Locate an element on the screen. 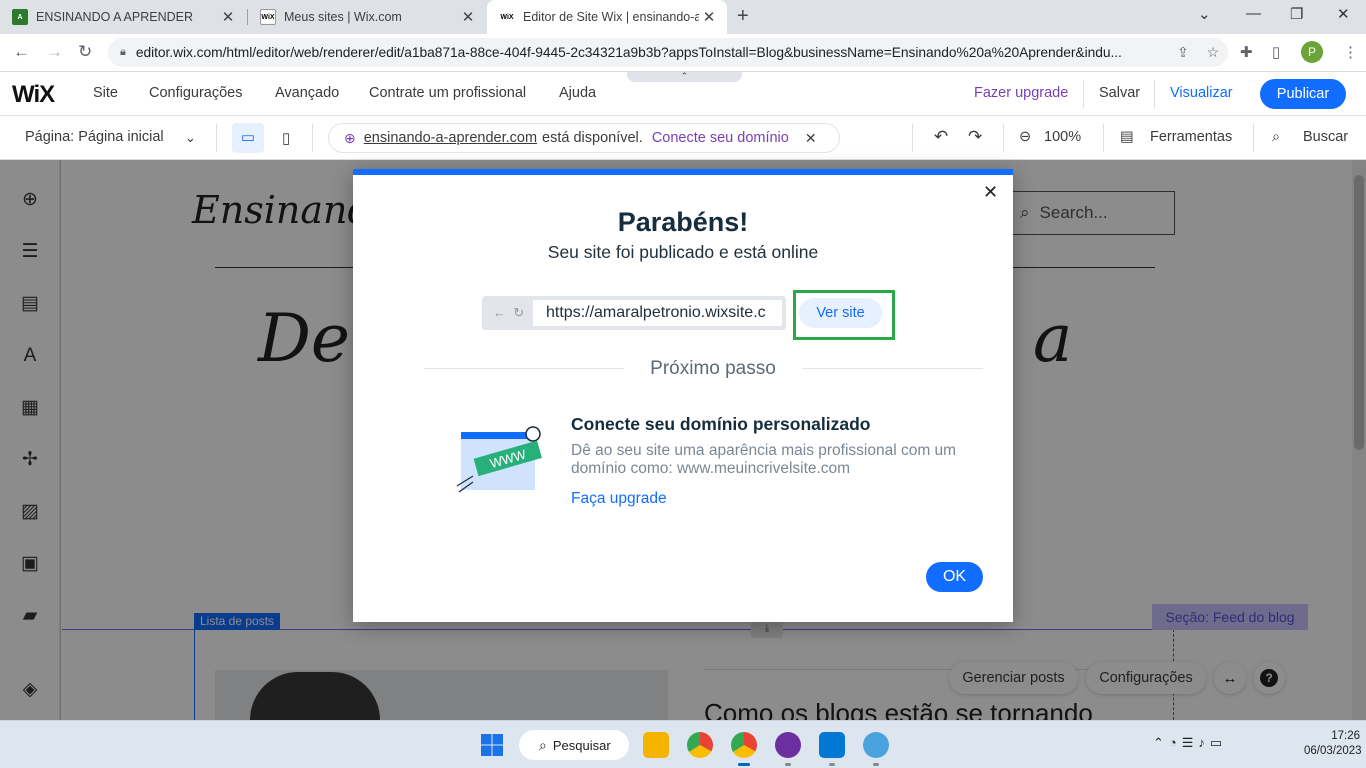 The height and width of the screenshot is (768, 1366). ok-button: OK is located at coordinates (954, 577).